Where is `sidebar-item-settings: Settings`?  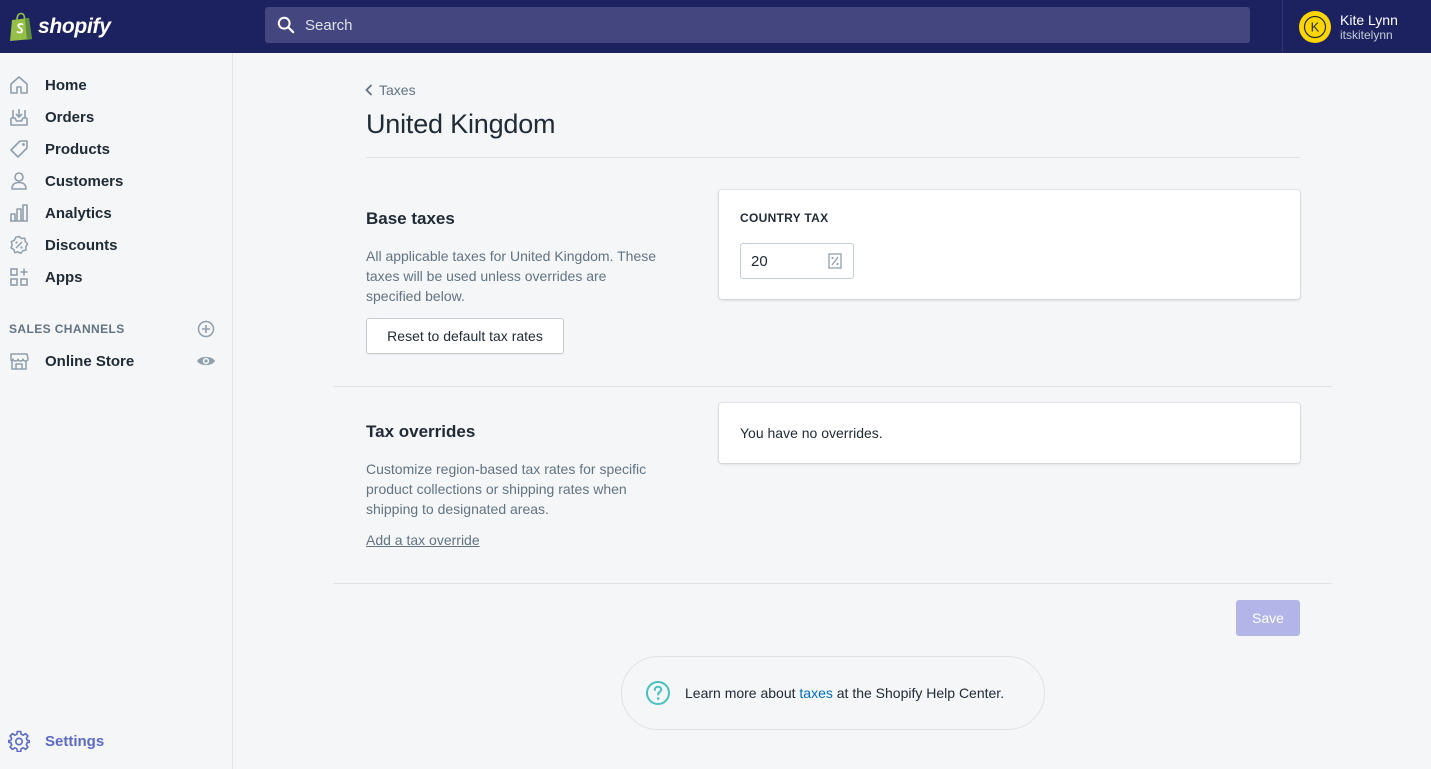
sidebar-item-settings: Settings is located at coordinates (116, 741).